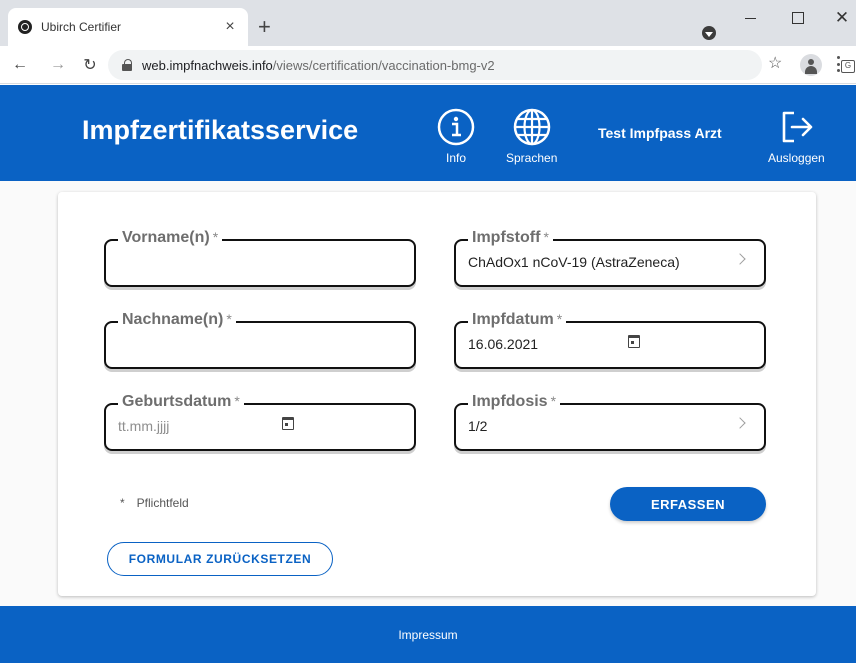  What do you see at coordinates (775, 64) in the screenshot?
I see `bookmark-star-icon: ☆` at bounding box center [775, 64].